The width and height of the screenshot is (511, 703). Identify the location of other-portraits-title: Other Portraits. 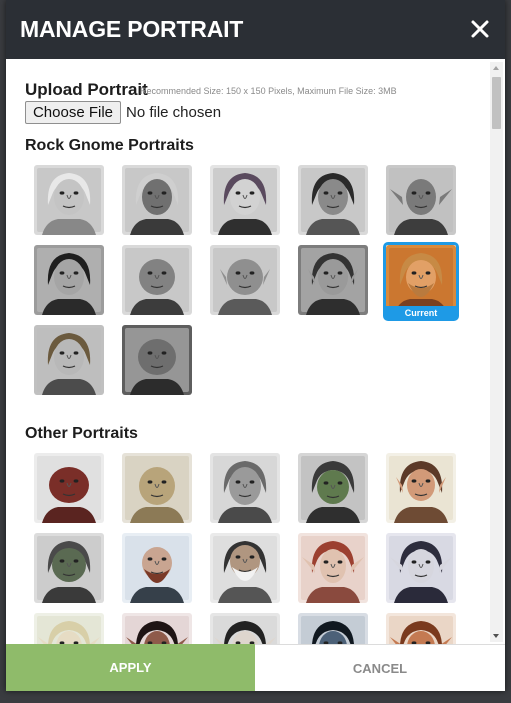
(81, 433).